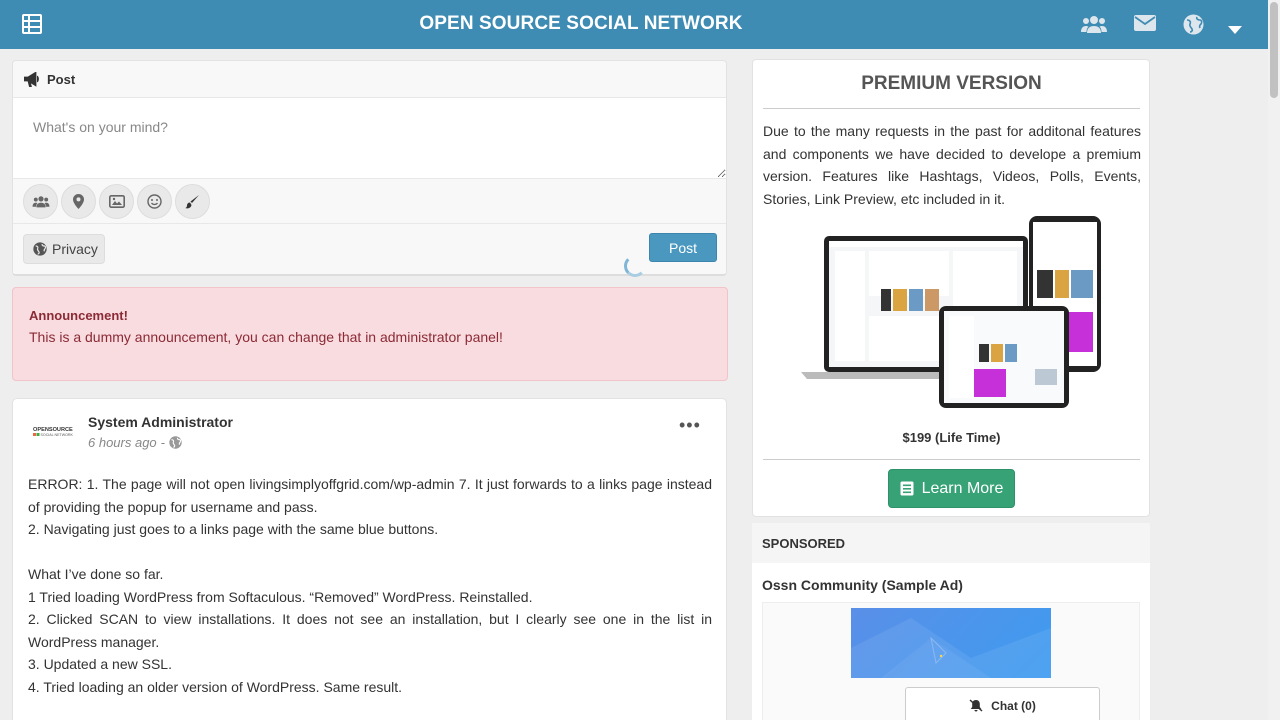  What do you see at coordinates (635, 266) in the screenshot?
I see `loading-spinner` at bounding box center [635, 266].